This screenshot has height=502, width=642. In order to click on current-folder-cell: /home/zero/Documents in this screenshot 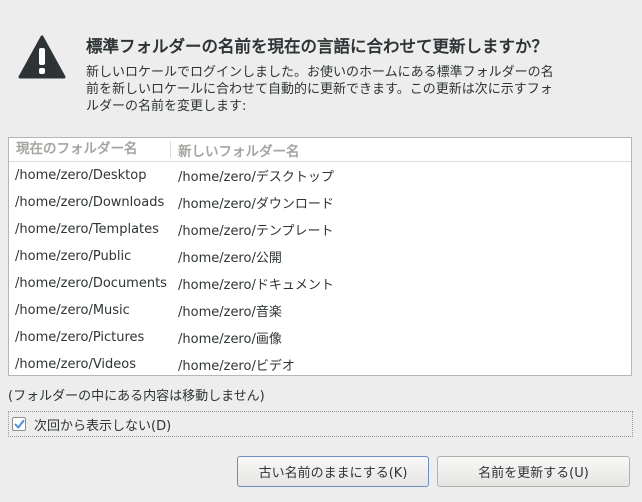, I will do `click(91, 283)`.